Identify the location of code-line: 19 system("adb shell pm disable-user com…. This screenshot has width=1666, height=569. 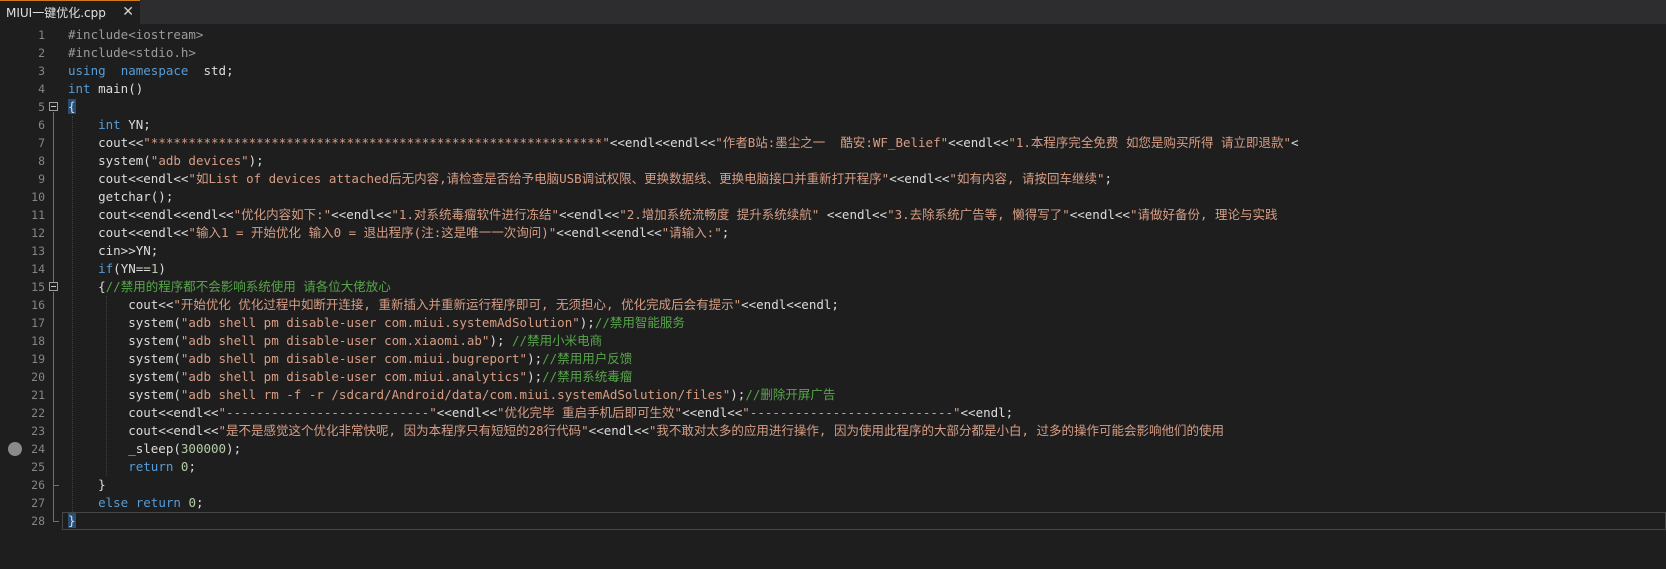
(833, 359).